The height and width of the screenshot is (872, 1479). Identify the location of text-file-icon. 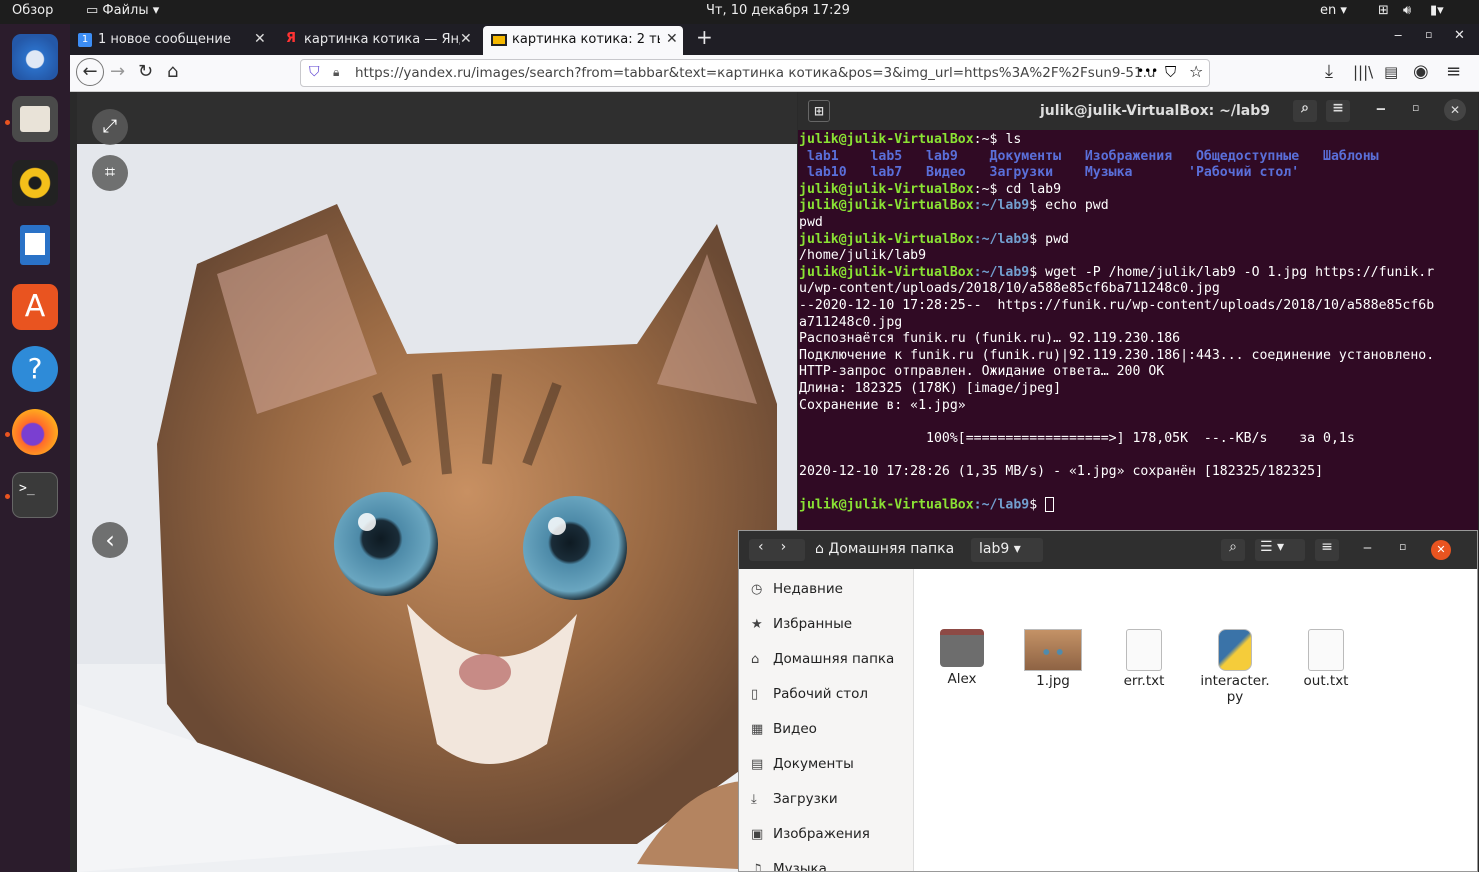
(1144, 650).